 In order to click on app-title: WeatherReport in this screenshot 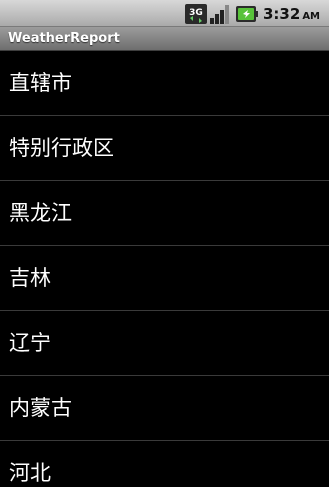, I will do `click(64, 38)`.